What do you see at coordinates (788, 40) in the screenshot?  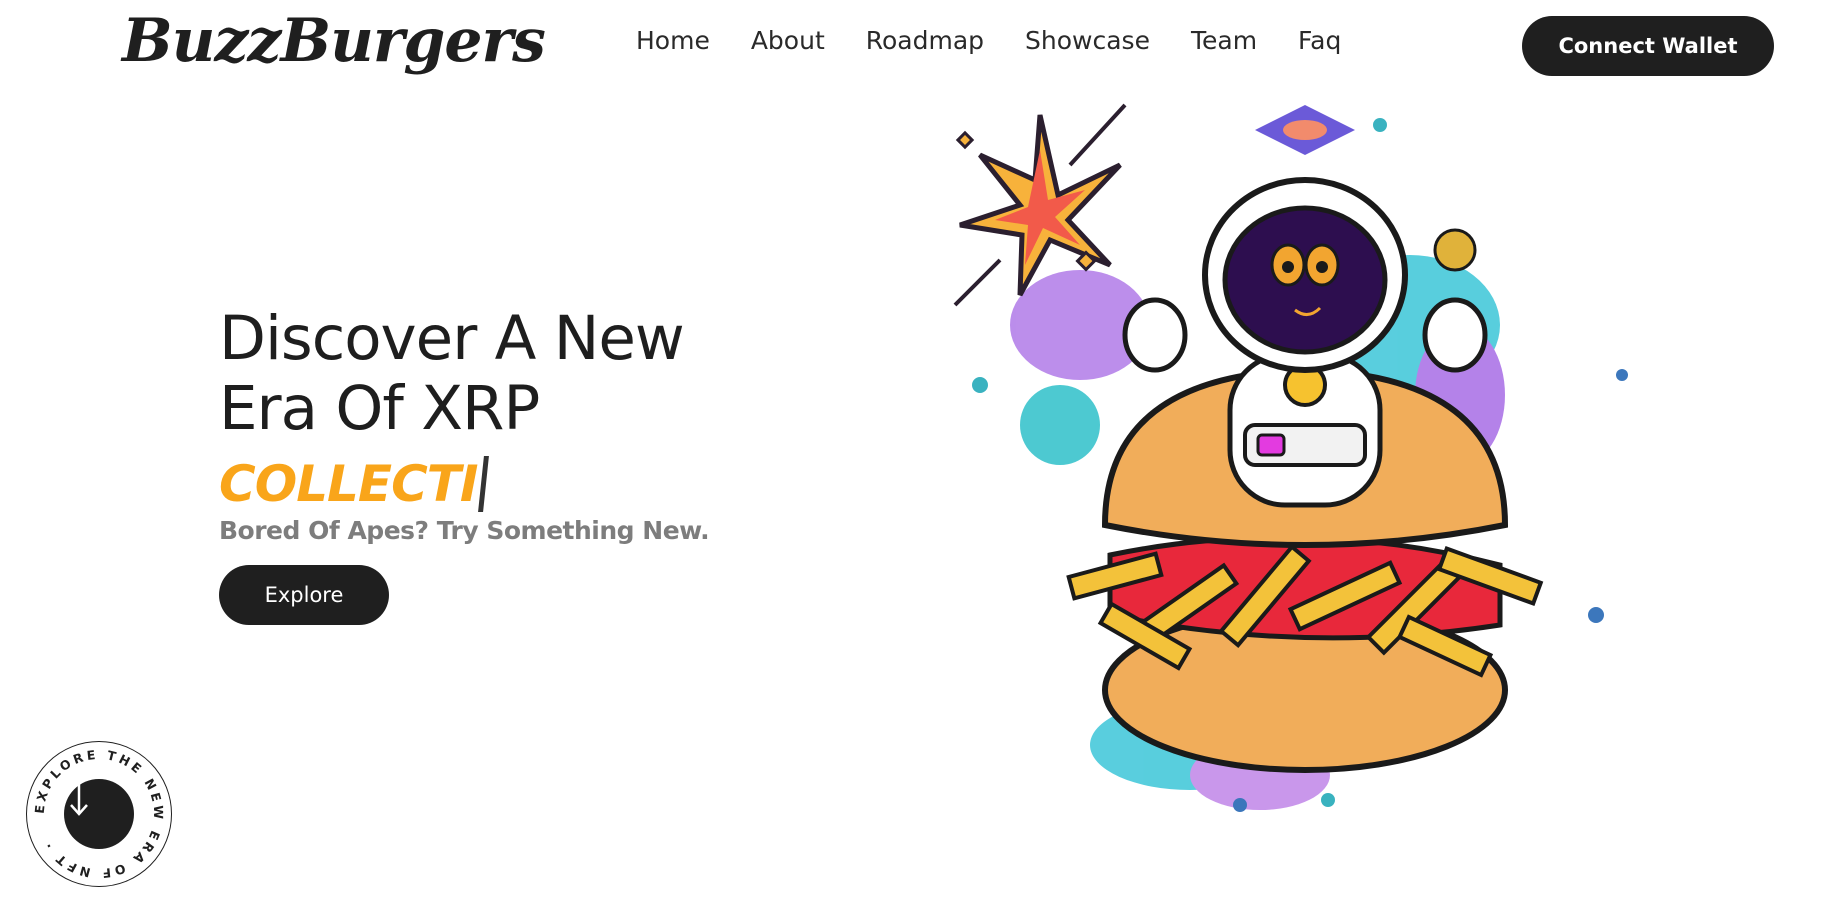 I see `nav-about: About` at bounding box center [788, 40].